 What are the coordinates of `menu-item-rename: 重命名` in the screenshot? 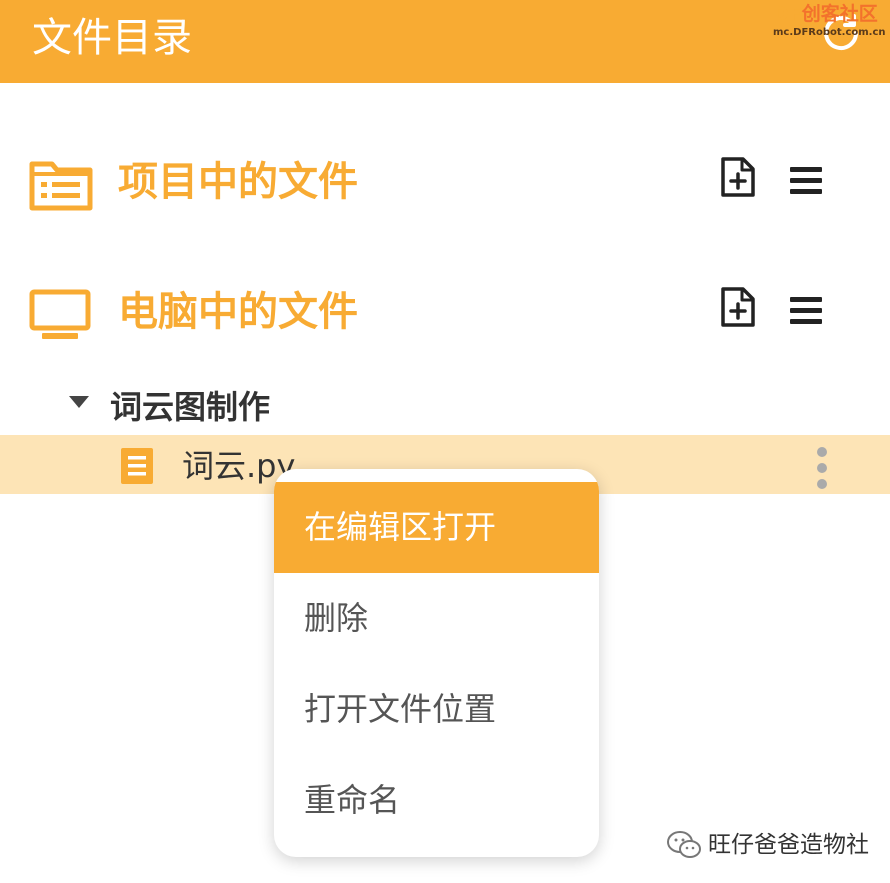 It's located at (436, 800).